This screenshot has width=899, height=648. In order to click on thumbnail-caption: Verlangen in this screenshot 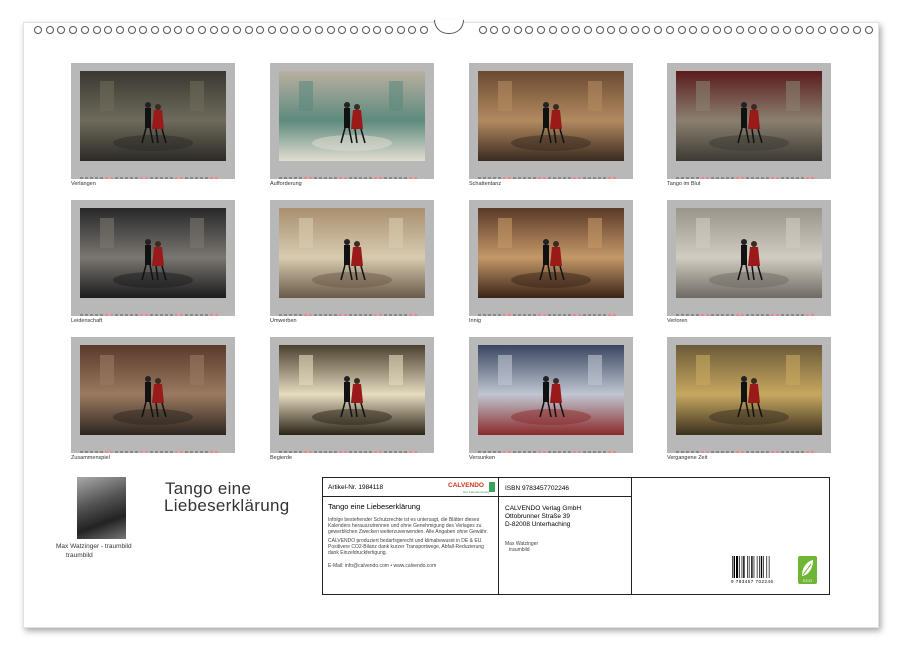, I will do `click(83, 184)`.